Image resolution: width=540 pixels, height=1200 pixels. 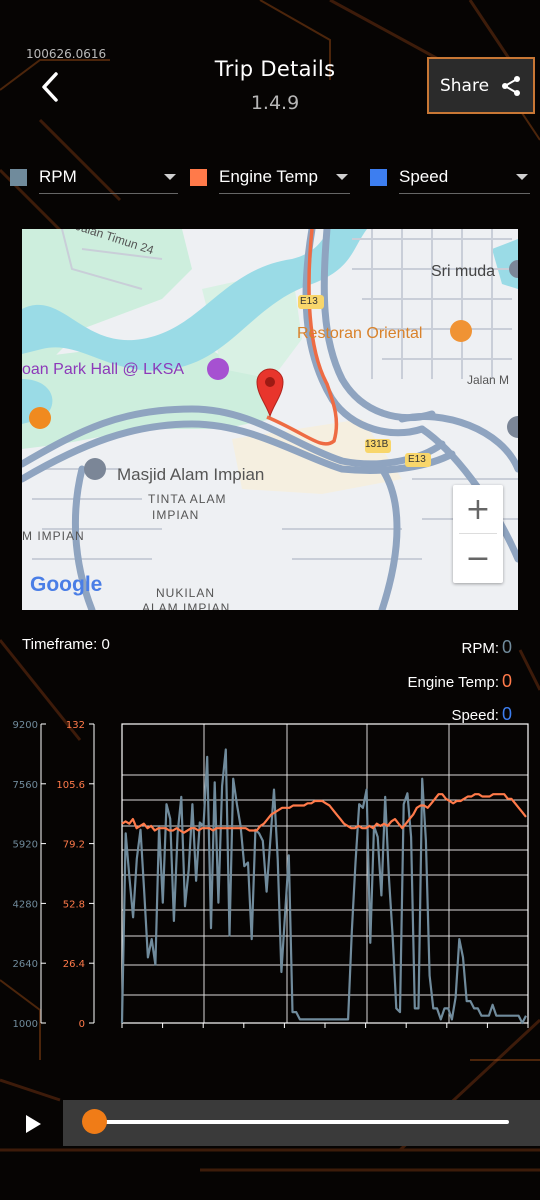 What do you see at coordinates (302, 1122) in the screenshot?
I see `timeline-rail` at bounding box center [302, 1122].